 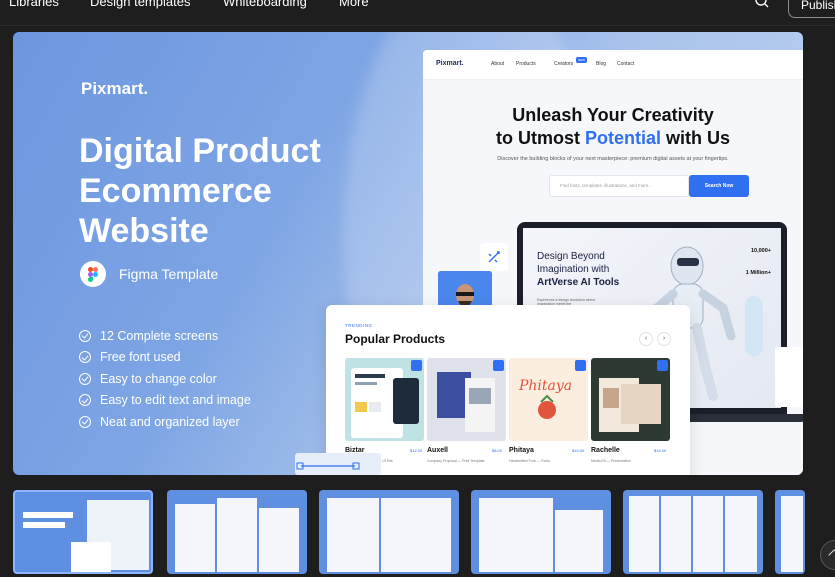 What do you see at coordinates (613, 115) in the screenshot?
I see `mockup-headline-line1: Unleash Your Creativity` at bounding box center [613, 115].